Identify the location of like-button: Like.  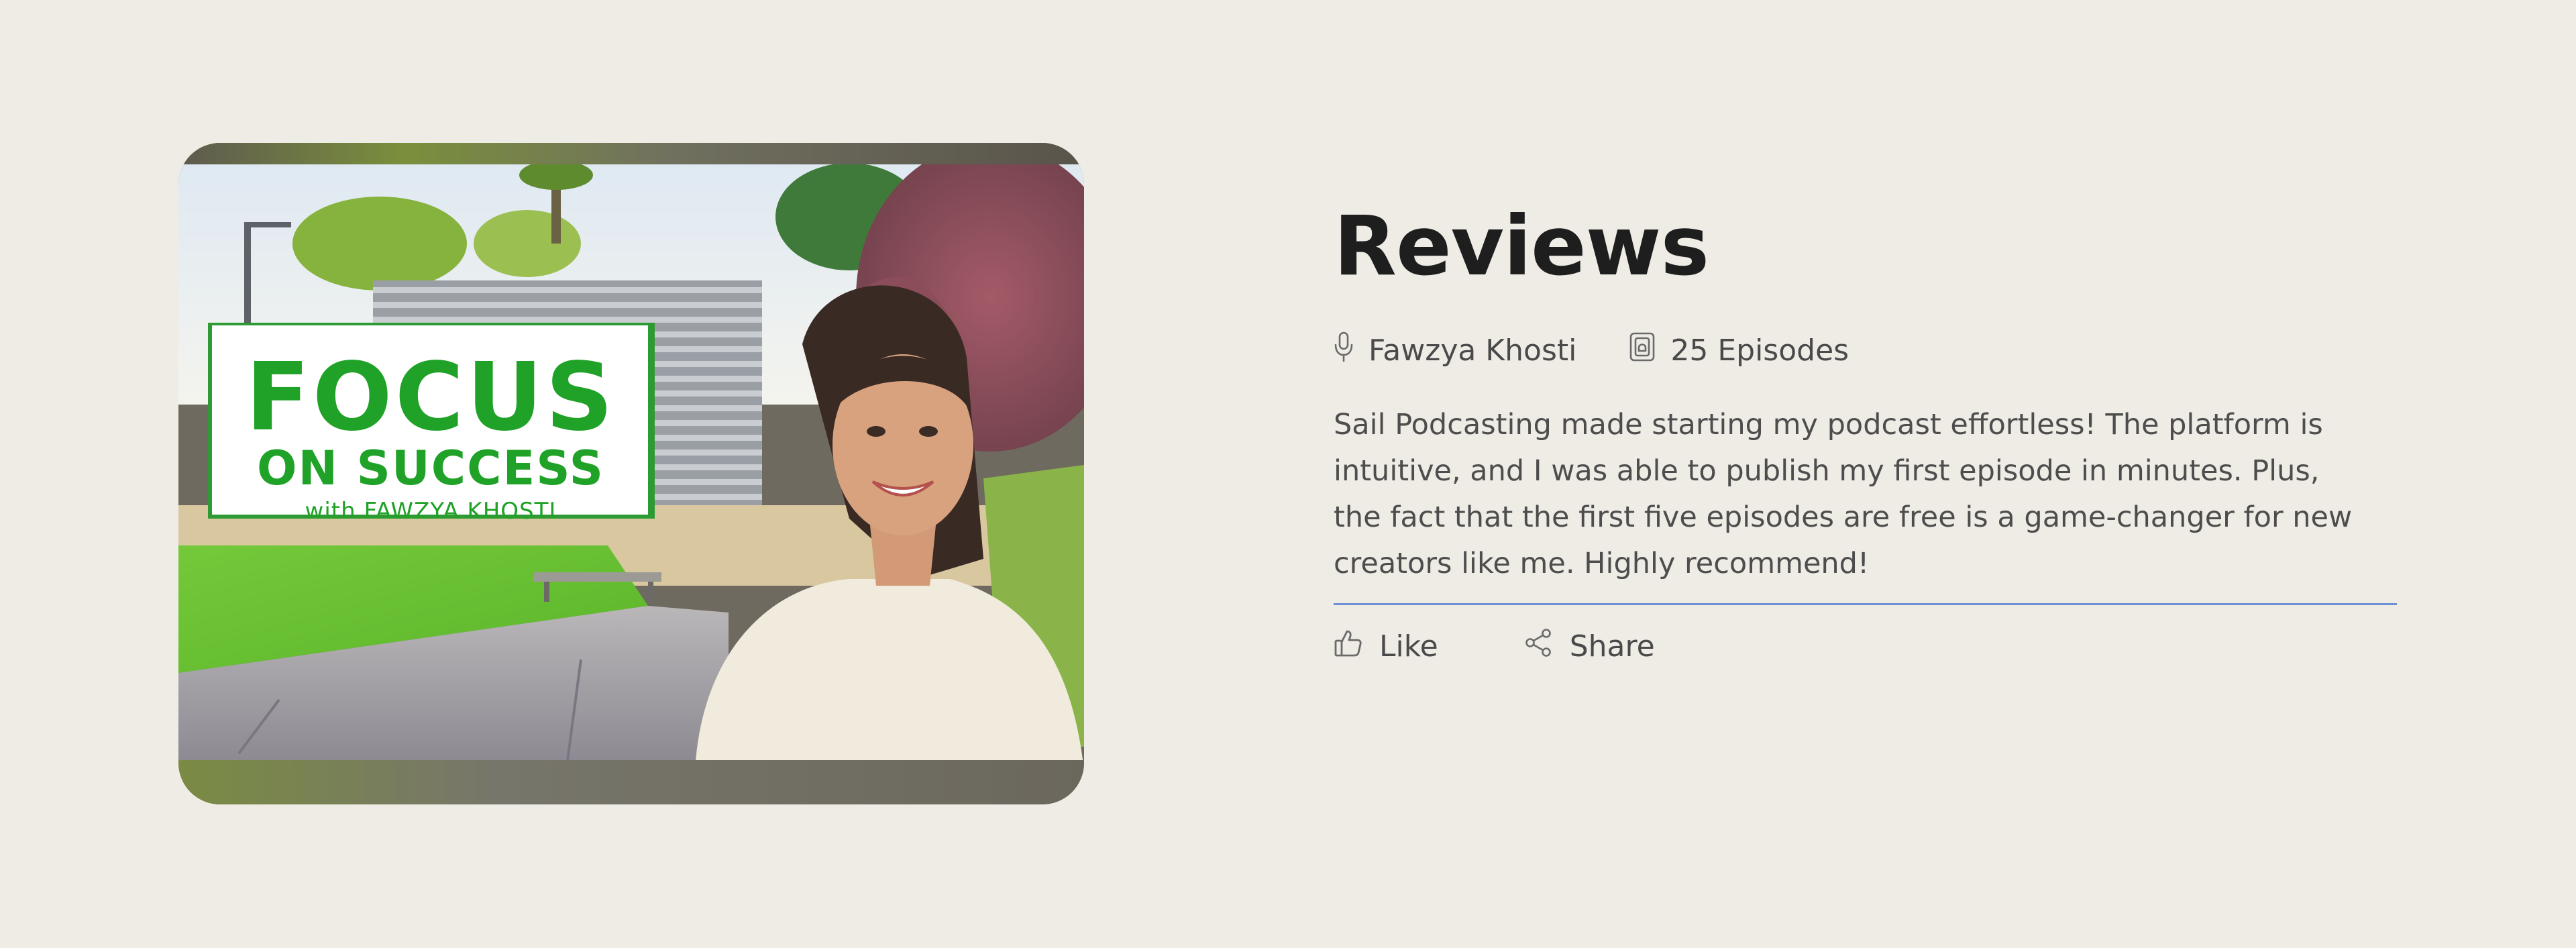
(1386, 646).